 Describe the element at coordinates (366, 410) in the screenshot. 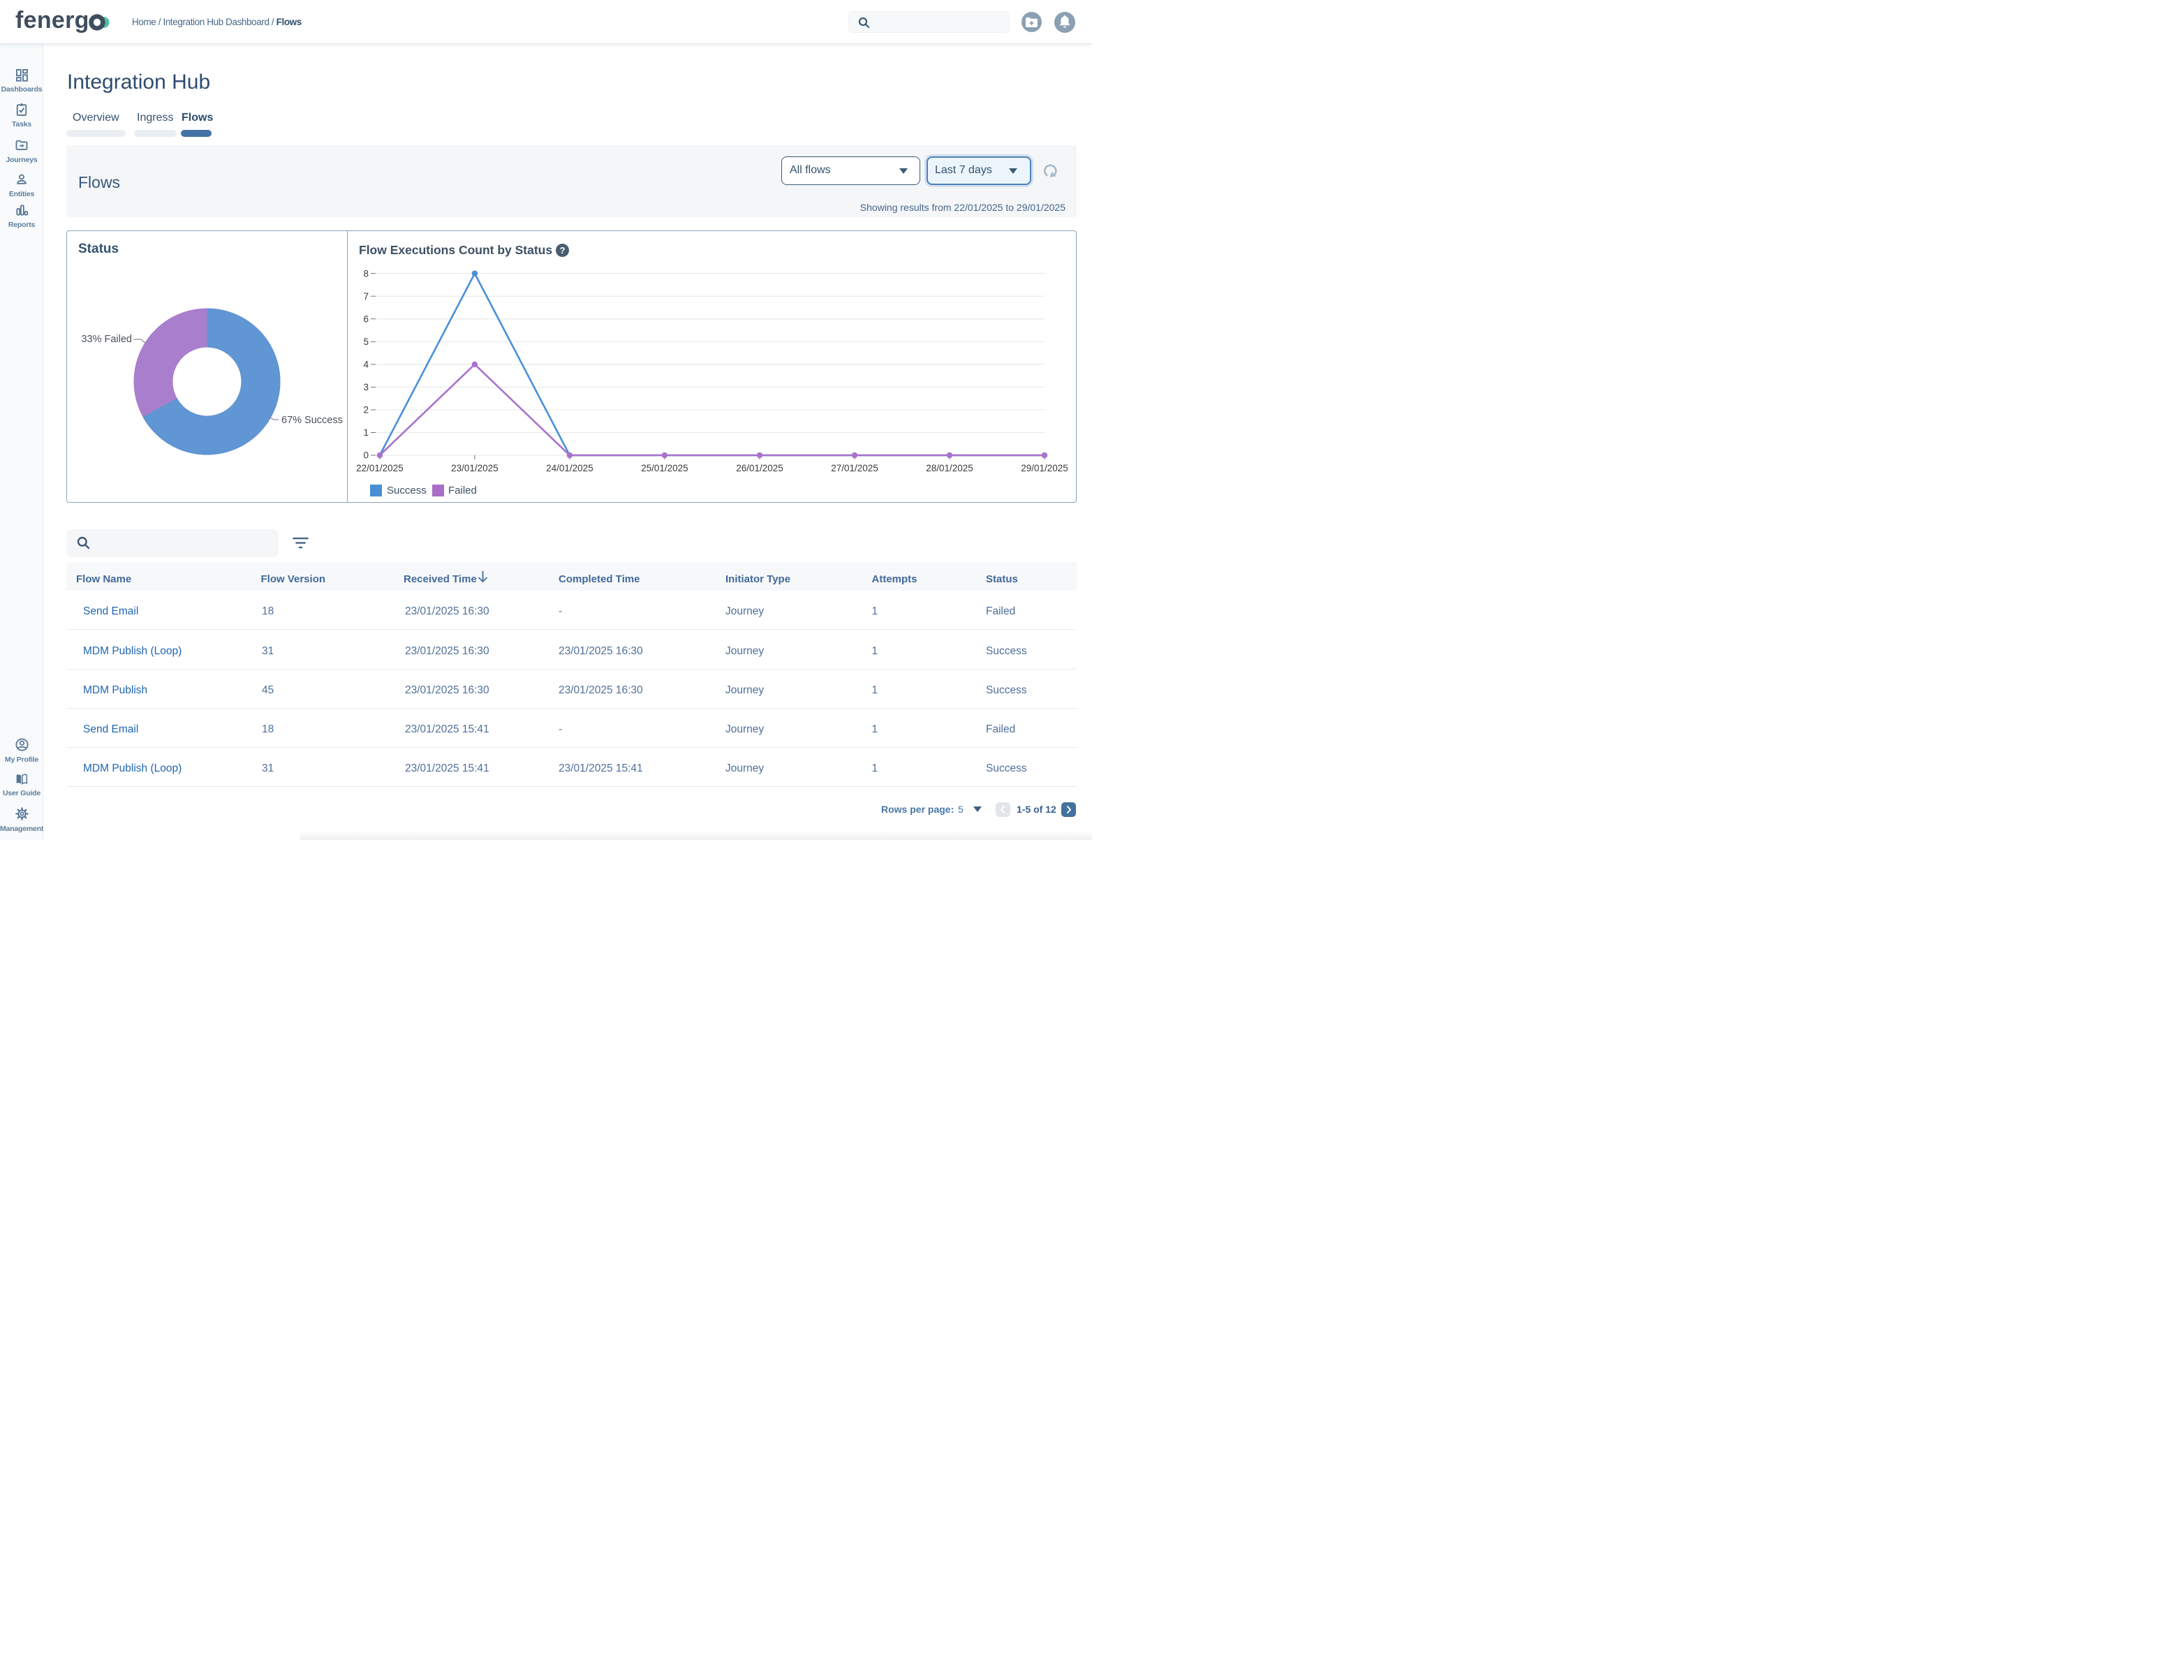

I see `svg-text: 2` at that location.